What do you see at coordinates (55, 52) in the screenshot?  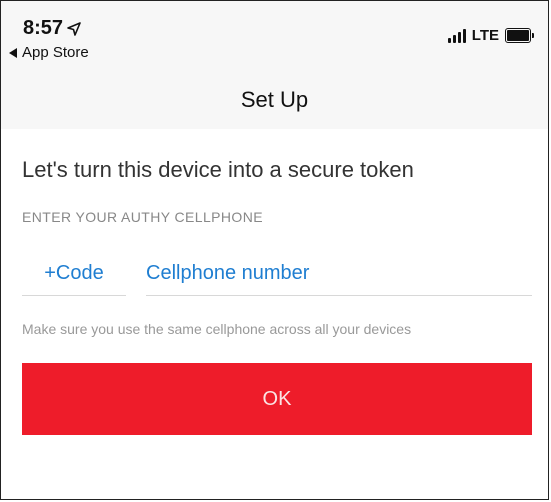 I see `back-app-label: App Store` at bounding box center [55, 52].